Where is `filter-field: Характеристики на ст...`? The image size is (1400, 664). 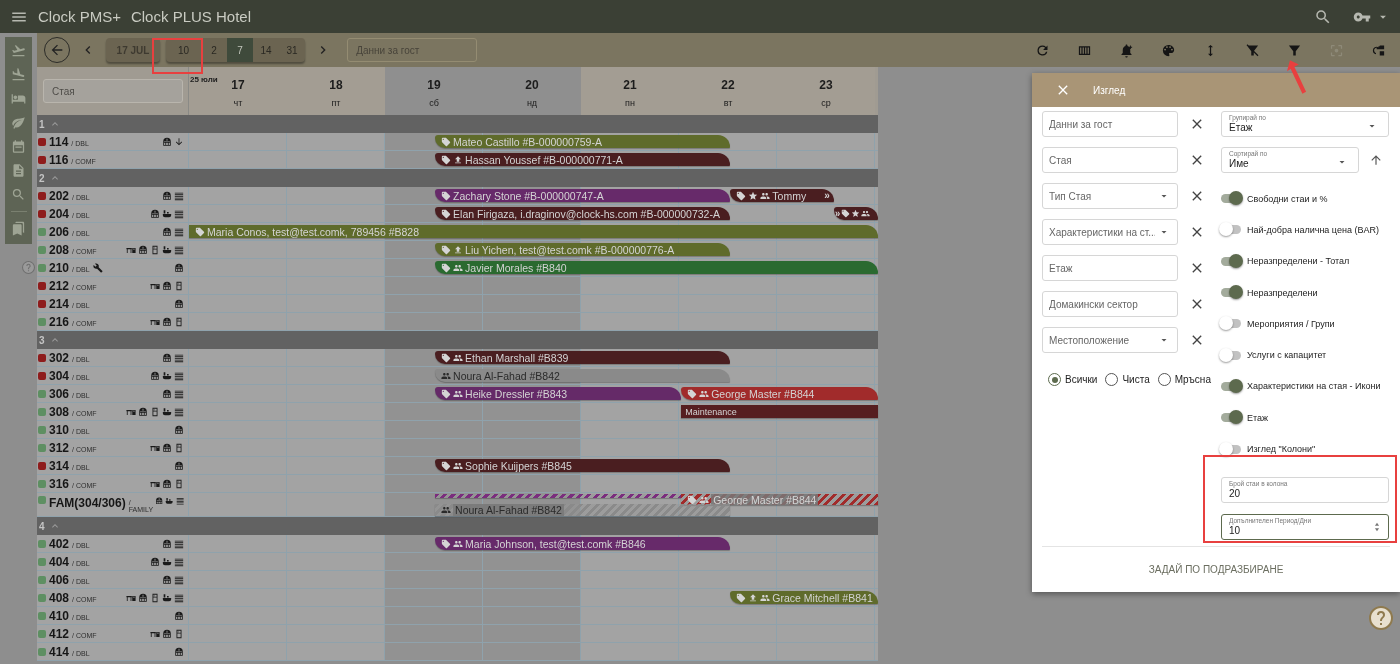
filter-field: Характеристики на ст... is located at coordinates (1110, 232).